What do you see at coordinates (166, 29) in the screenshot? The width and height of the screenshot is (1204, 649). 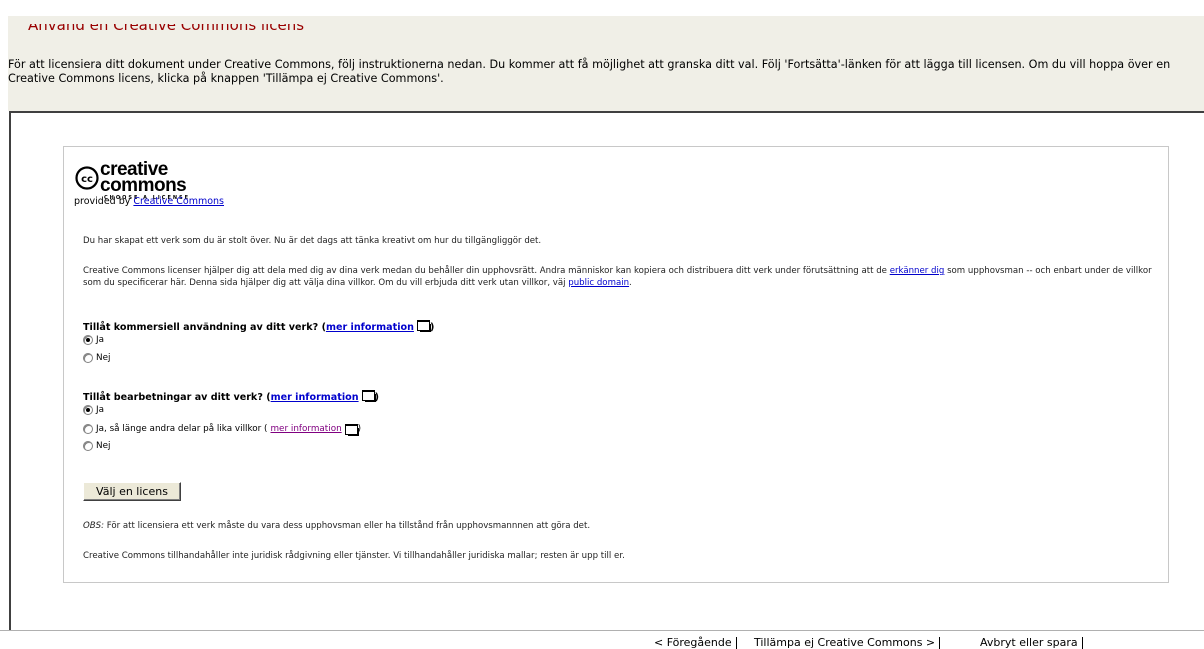 I see `page-title: Använd en Creative Commons licens` at bounding box center [166, 29].